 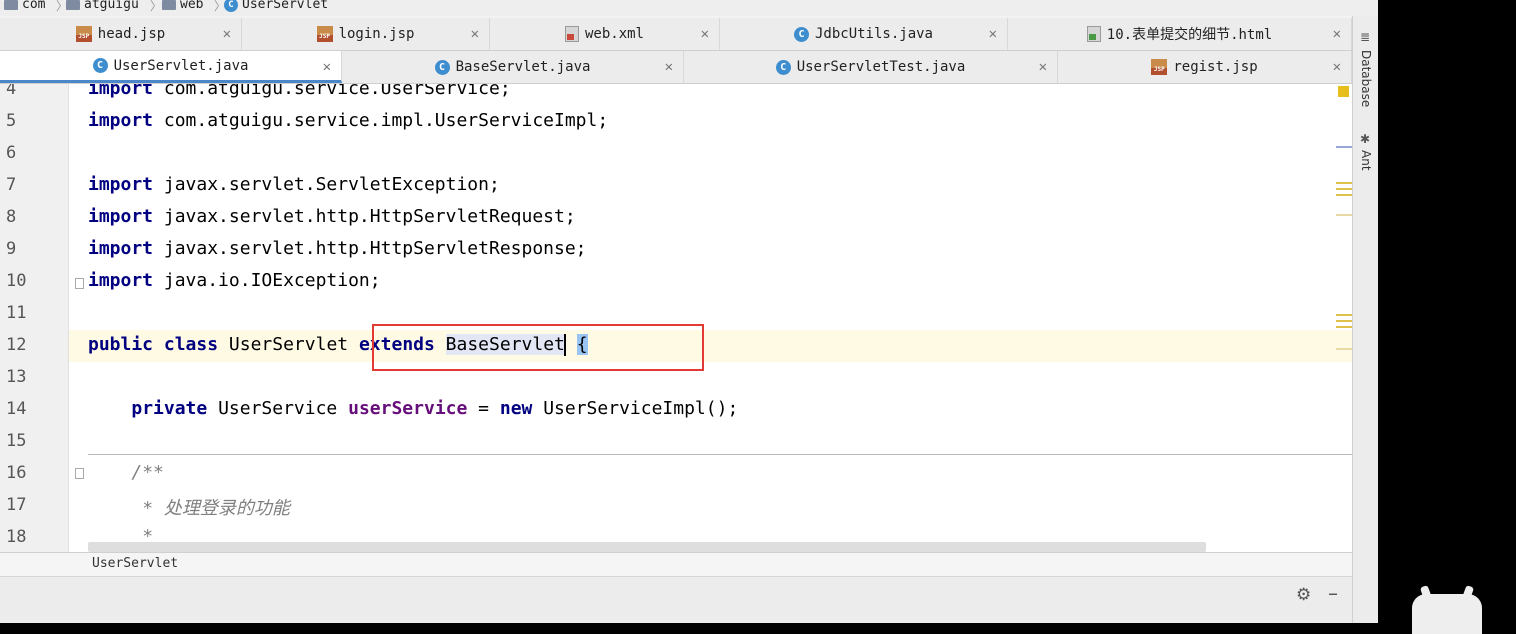 I want to click on line-number: 5, so click(x=11, y=121).